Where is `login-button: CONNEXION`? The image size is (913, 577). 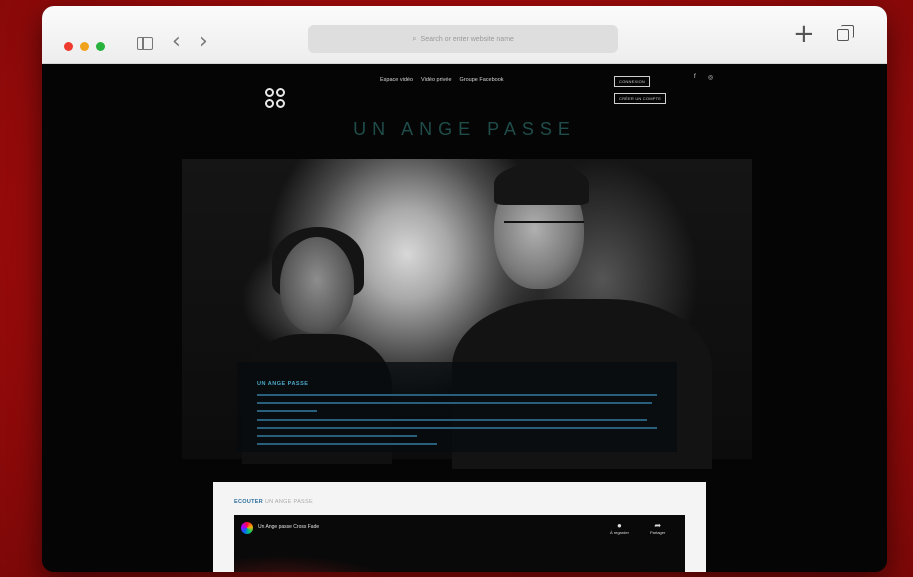
login-button: CONNEXION is located at coordinates (632, 81).